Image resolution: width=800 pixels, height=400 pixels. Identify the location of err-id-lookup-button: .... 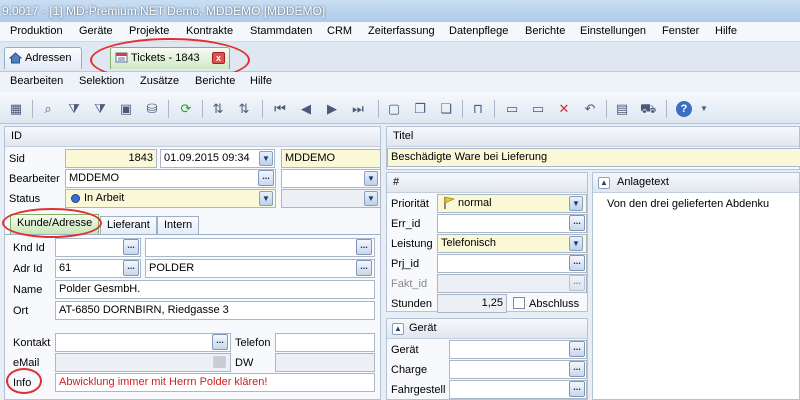
(577, 223).